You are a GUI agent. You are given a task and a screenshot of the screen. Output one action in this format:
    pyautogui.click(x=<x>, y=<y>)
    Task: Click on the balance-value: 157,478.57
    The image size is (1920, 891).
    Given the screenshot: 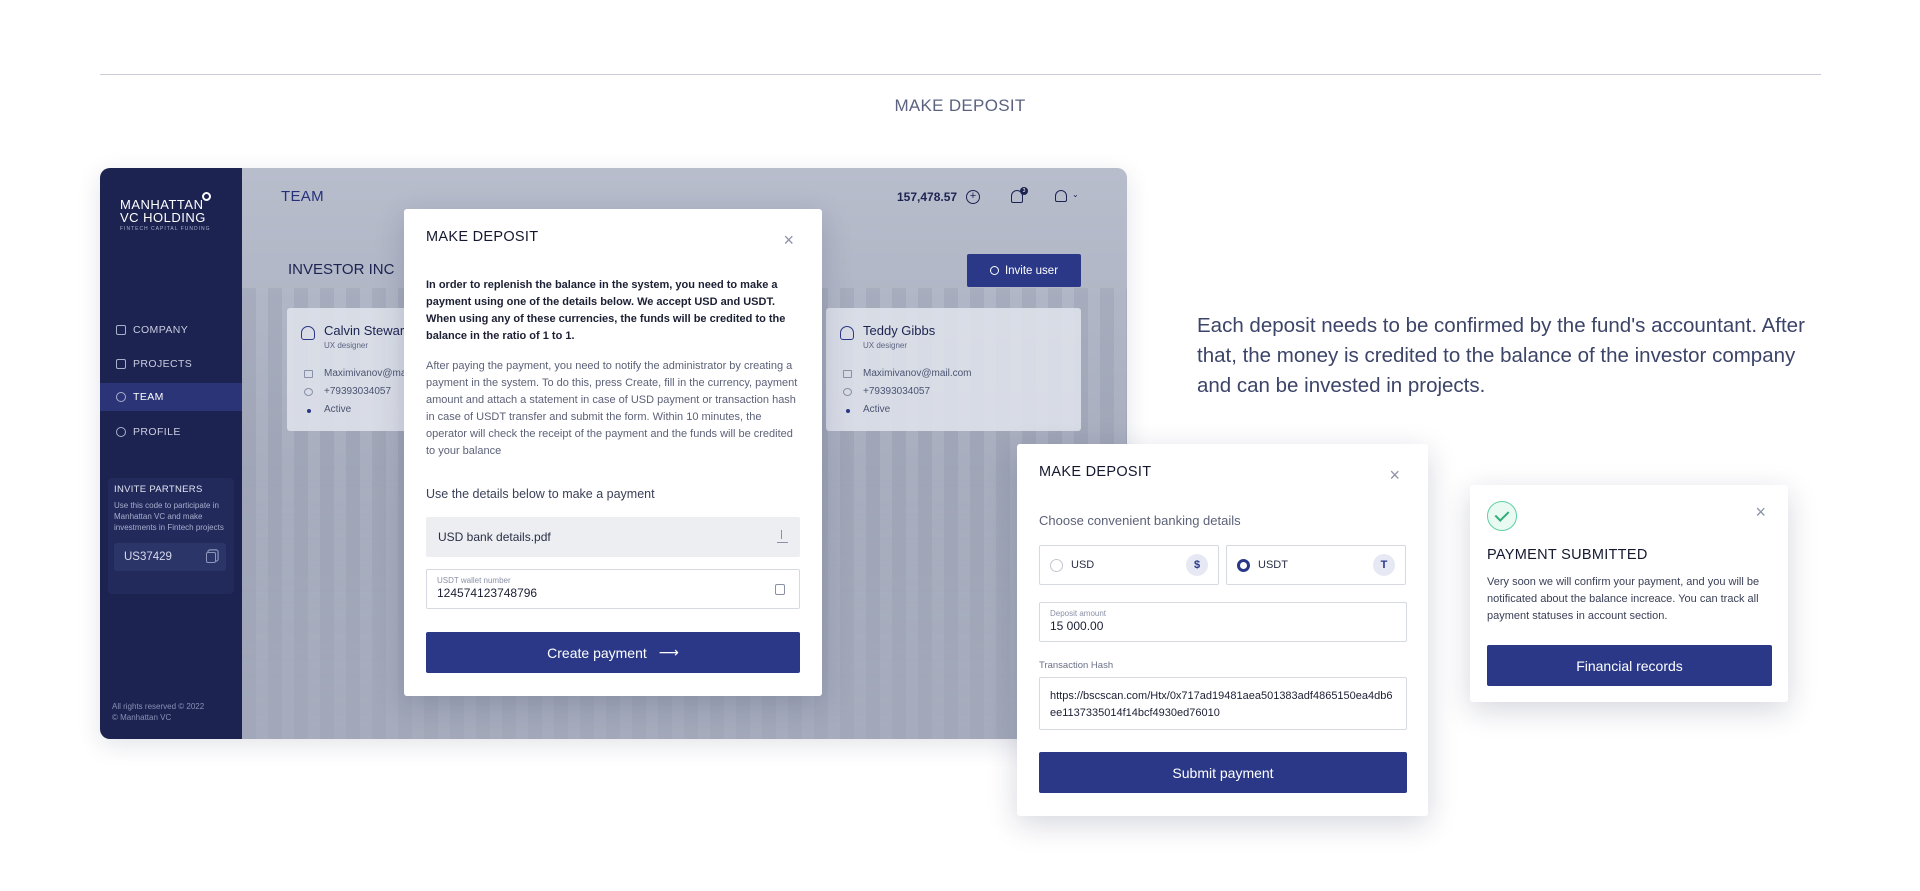 What is the action you would take?
    pyautogui.click(x=927, y=197)
    